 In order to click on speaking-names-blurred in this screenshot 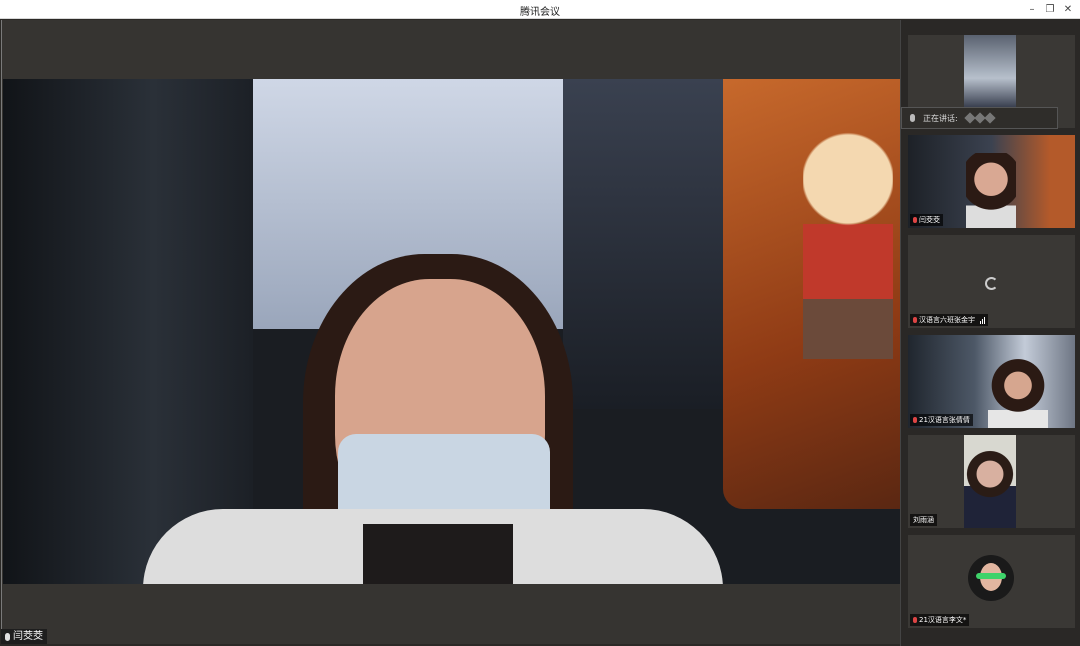, I will do `click(980, 118)`.